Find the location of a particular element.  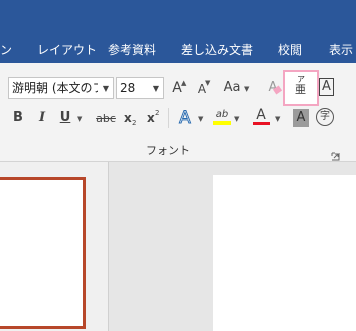

subscript-button: x 2 is located at coordinates (131, 118).